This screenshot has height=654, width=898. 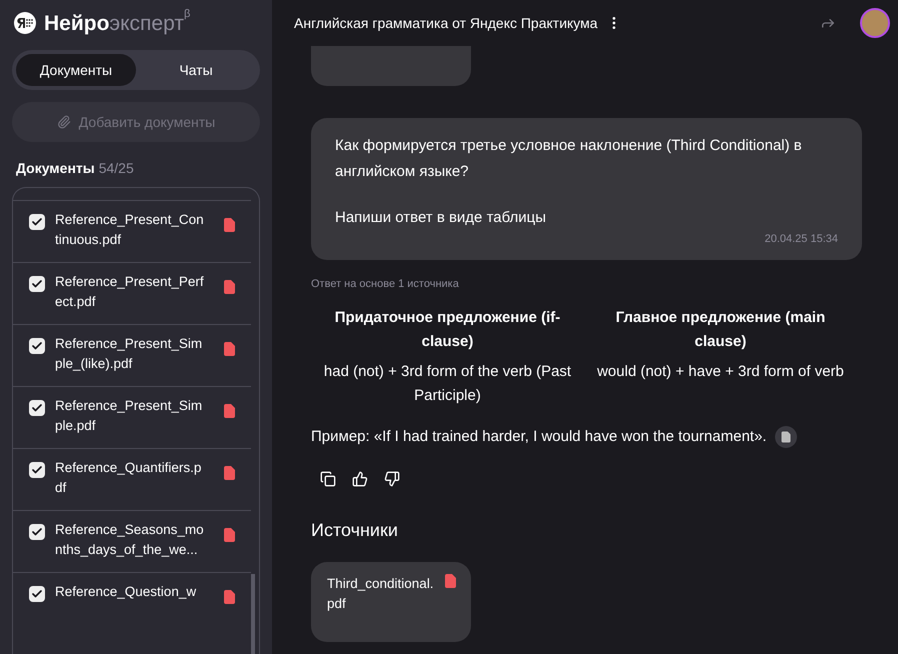 What do you see at coordinates (63, 122) in the screenshot?
I see `paperclip-icon` at bounding box center [63, 122].